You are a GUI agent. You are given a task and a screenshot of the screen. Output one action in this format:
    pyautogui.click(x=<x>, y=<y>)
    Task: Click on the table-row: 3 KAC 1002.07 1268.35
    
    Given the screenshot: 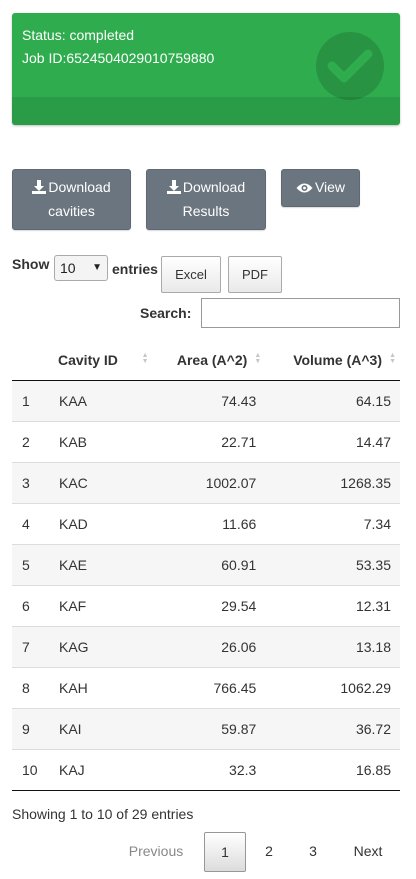 What is the action you would take?
    pyautogui.click(x=206, y=482)
    